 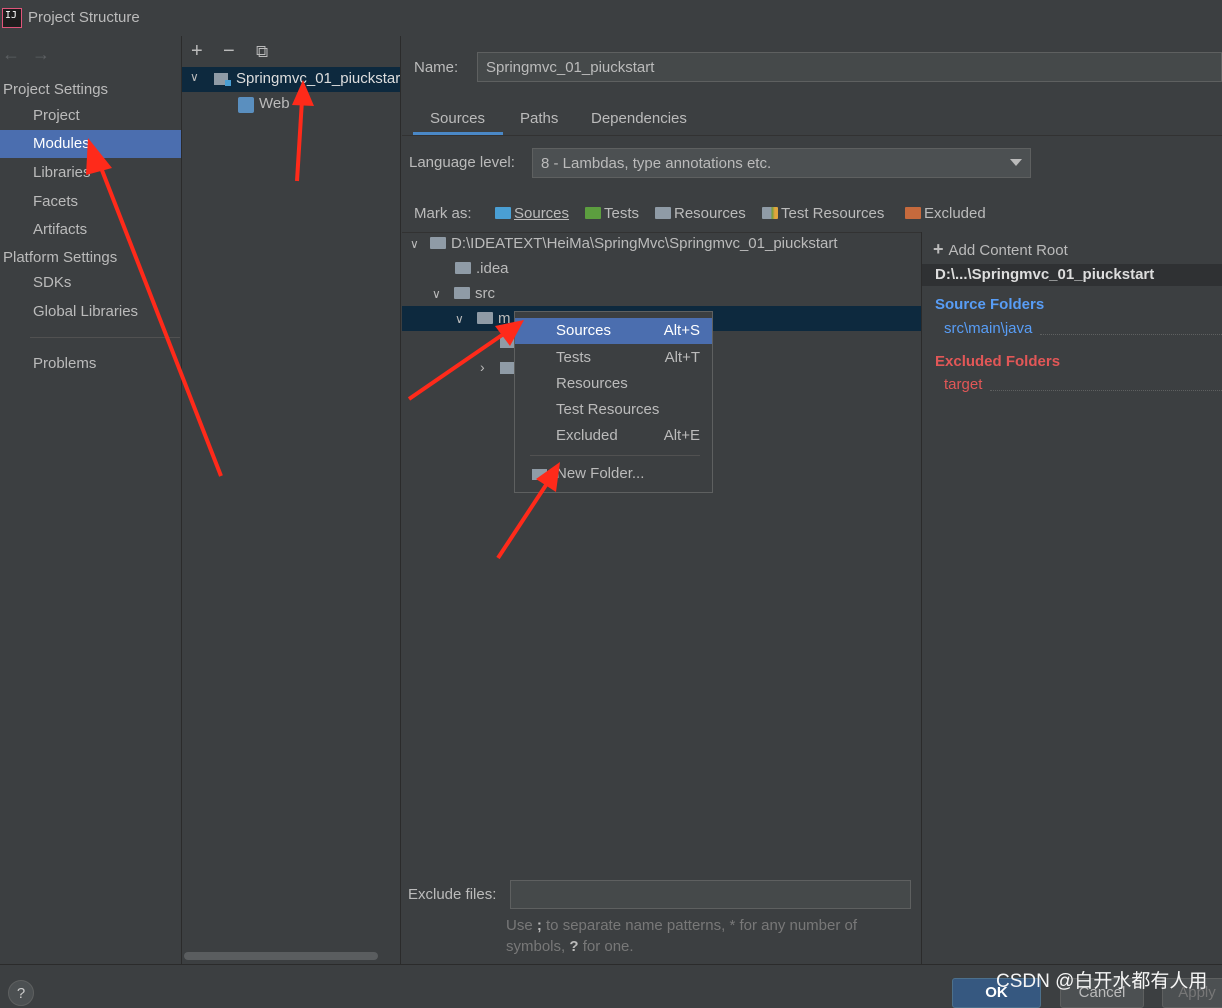 I want to click on back-arrow-icon: ←, so click(x=11, y=54).